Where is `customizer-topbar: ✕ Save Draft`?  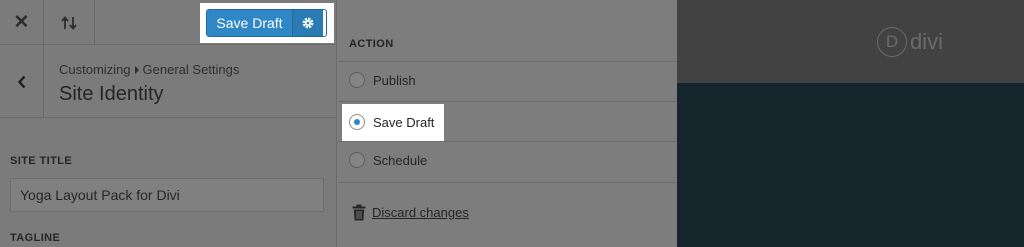 customizer-topbar: ✕ Save Draft is located at coordinates (168, 22).